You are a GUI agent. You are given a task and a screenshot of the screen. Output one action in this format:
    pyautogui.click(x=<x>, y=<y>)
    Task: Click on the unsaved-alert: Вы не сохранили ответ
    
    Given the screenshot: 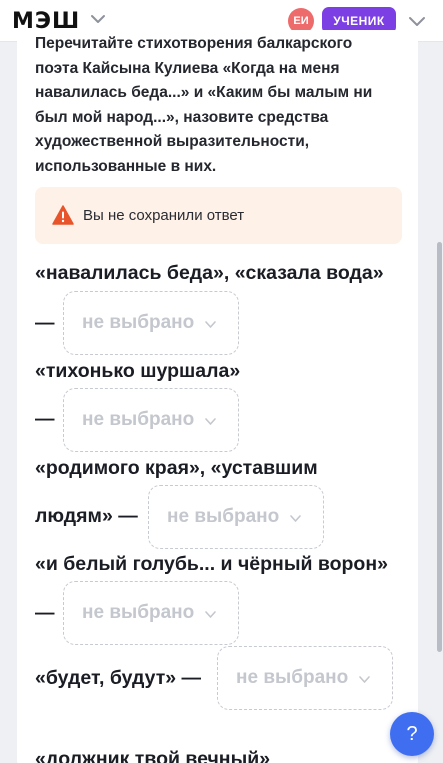 What is the action you would take?
    pyautogui.click(x=218, y=215)
    